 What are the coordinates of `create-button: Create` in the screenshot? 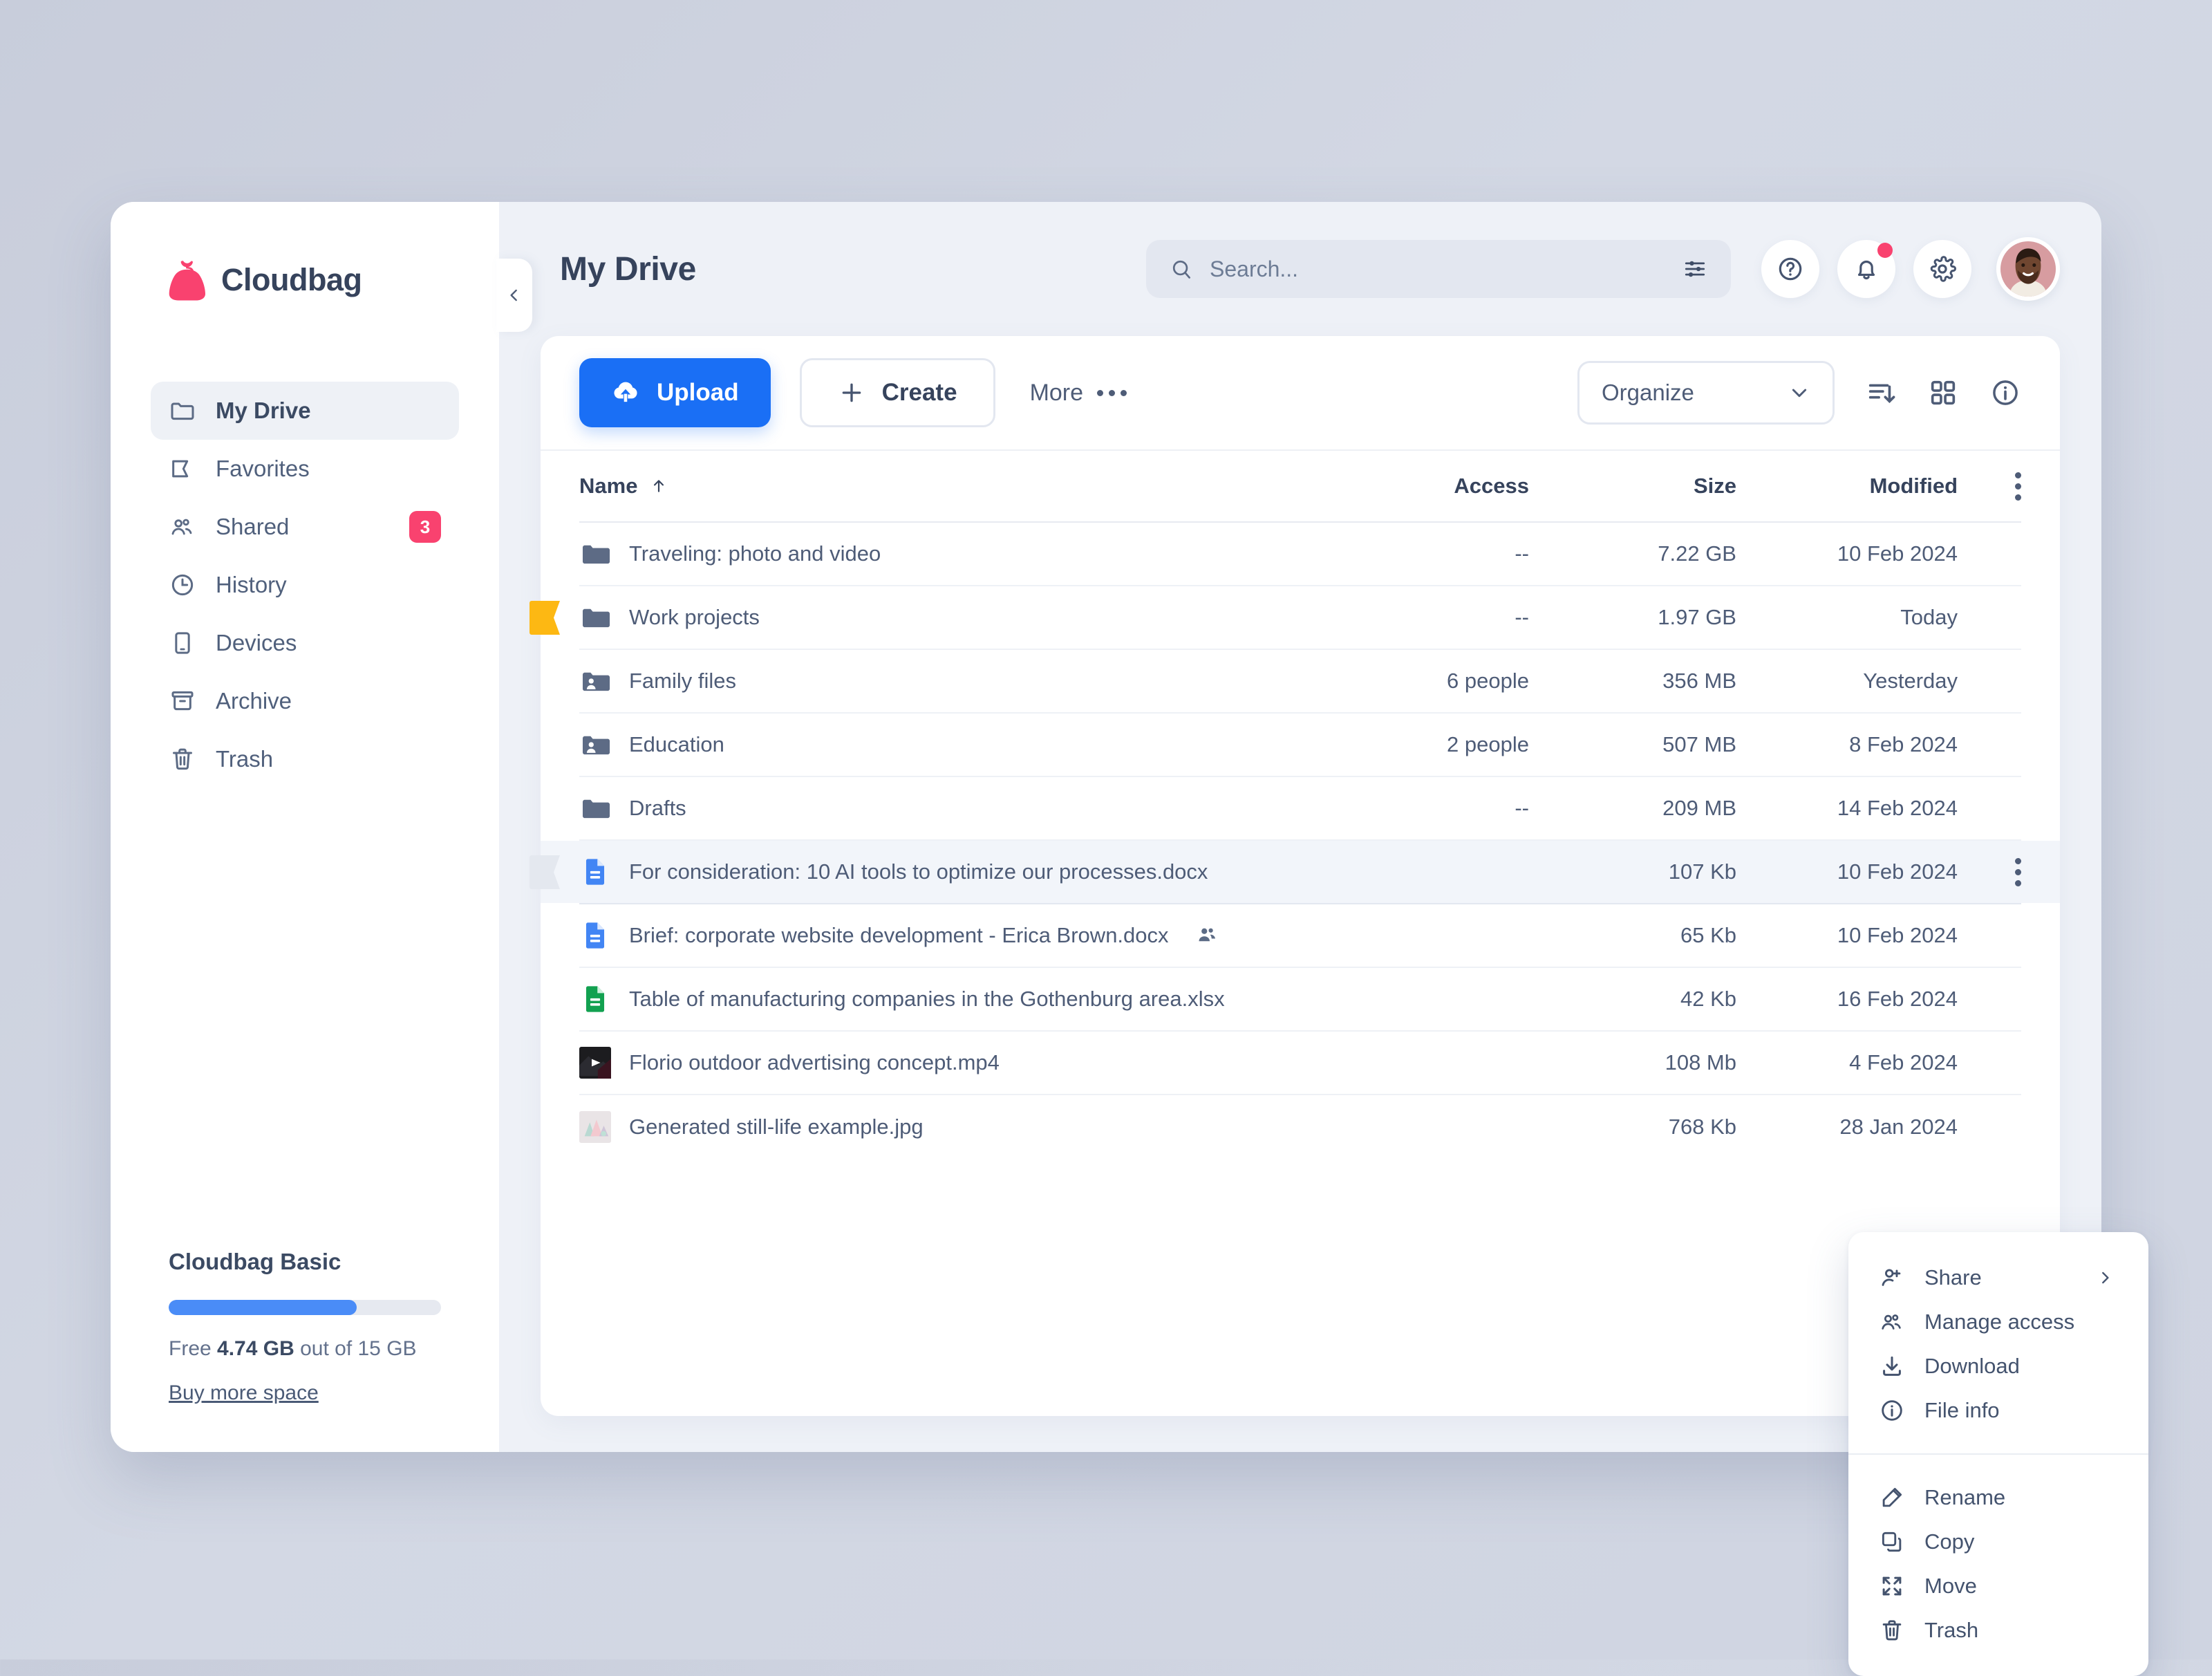 It's located at (897, 393).